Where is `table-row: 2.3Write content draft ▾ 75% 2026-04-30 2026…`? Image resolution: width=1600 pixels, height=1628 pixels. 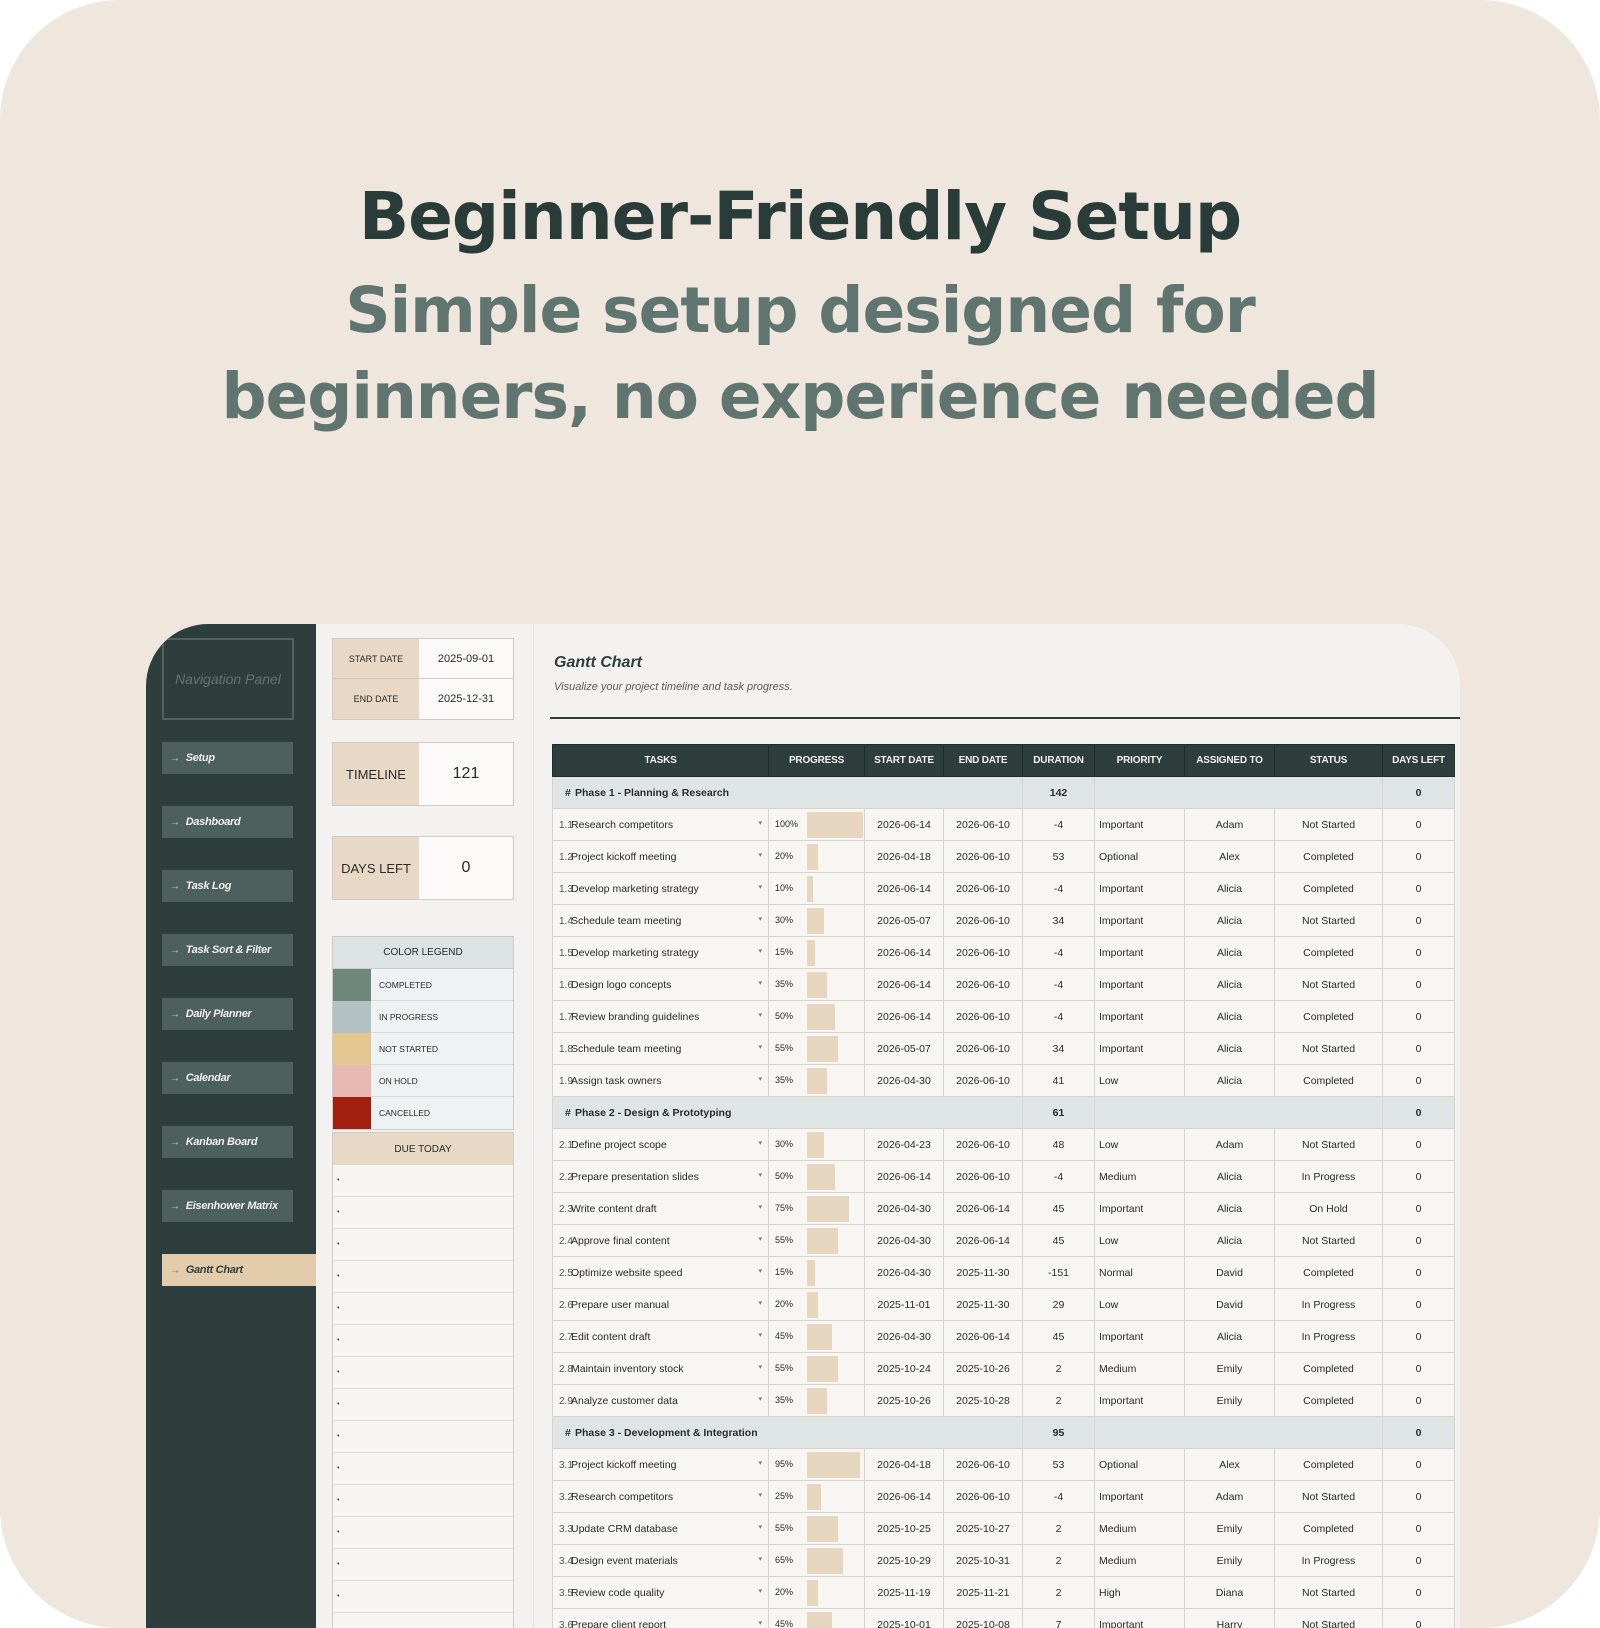
table-row: 2.3Write content draft ▾ 75% 2026-04-30 2026… is located at coordinates (1003, 1208).